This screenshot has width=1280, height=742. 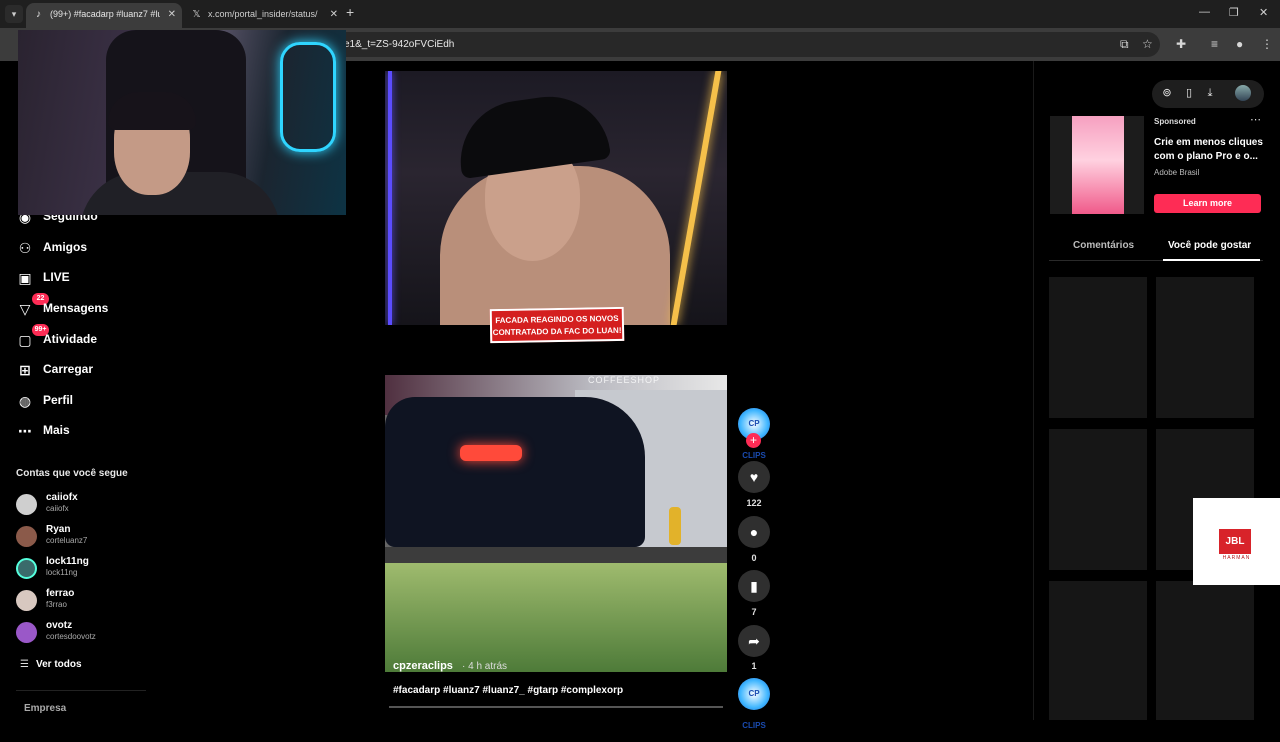 I want to click on account-name: Ryan, so click(x=58, y=529).